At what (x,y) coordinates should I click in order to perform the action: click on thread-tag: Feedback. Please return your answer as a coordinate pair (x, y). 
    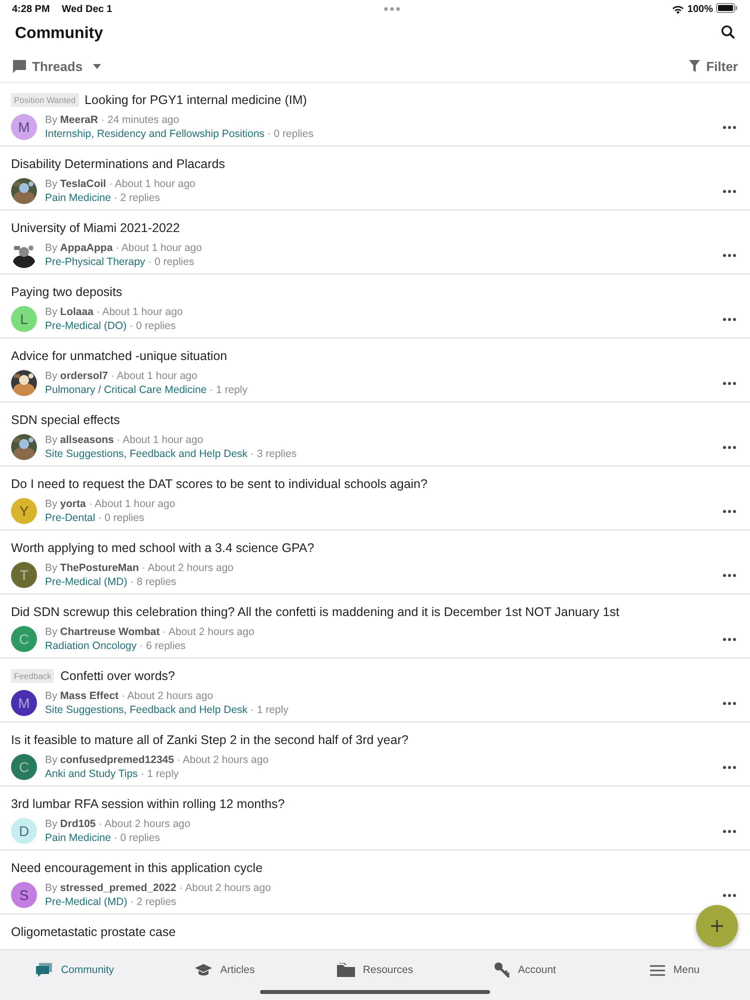
    Looking at the image, I should click on (32, 676).